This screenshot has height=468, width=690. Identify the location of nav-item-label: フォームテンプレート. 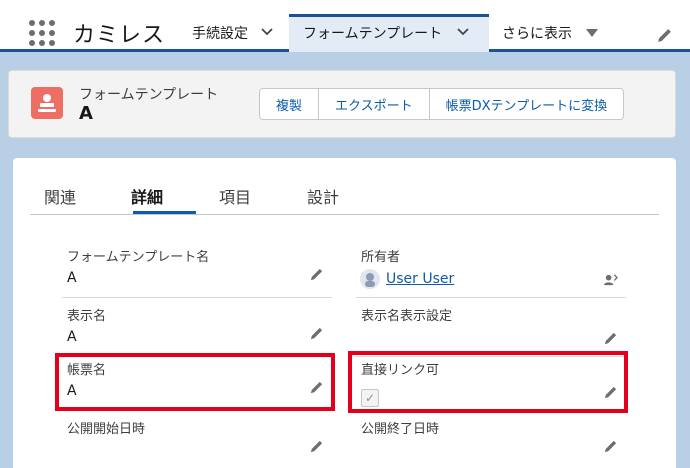
(373, 34).